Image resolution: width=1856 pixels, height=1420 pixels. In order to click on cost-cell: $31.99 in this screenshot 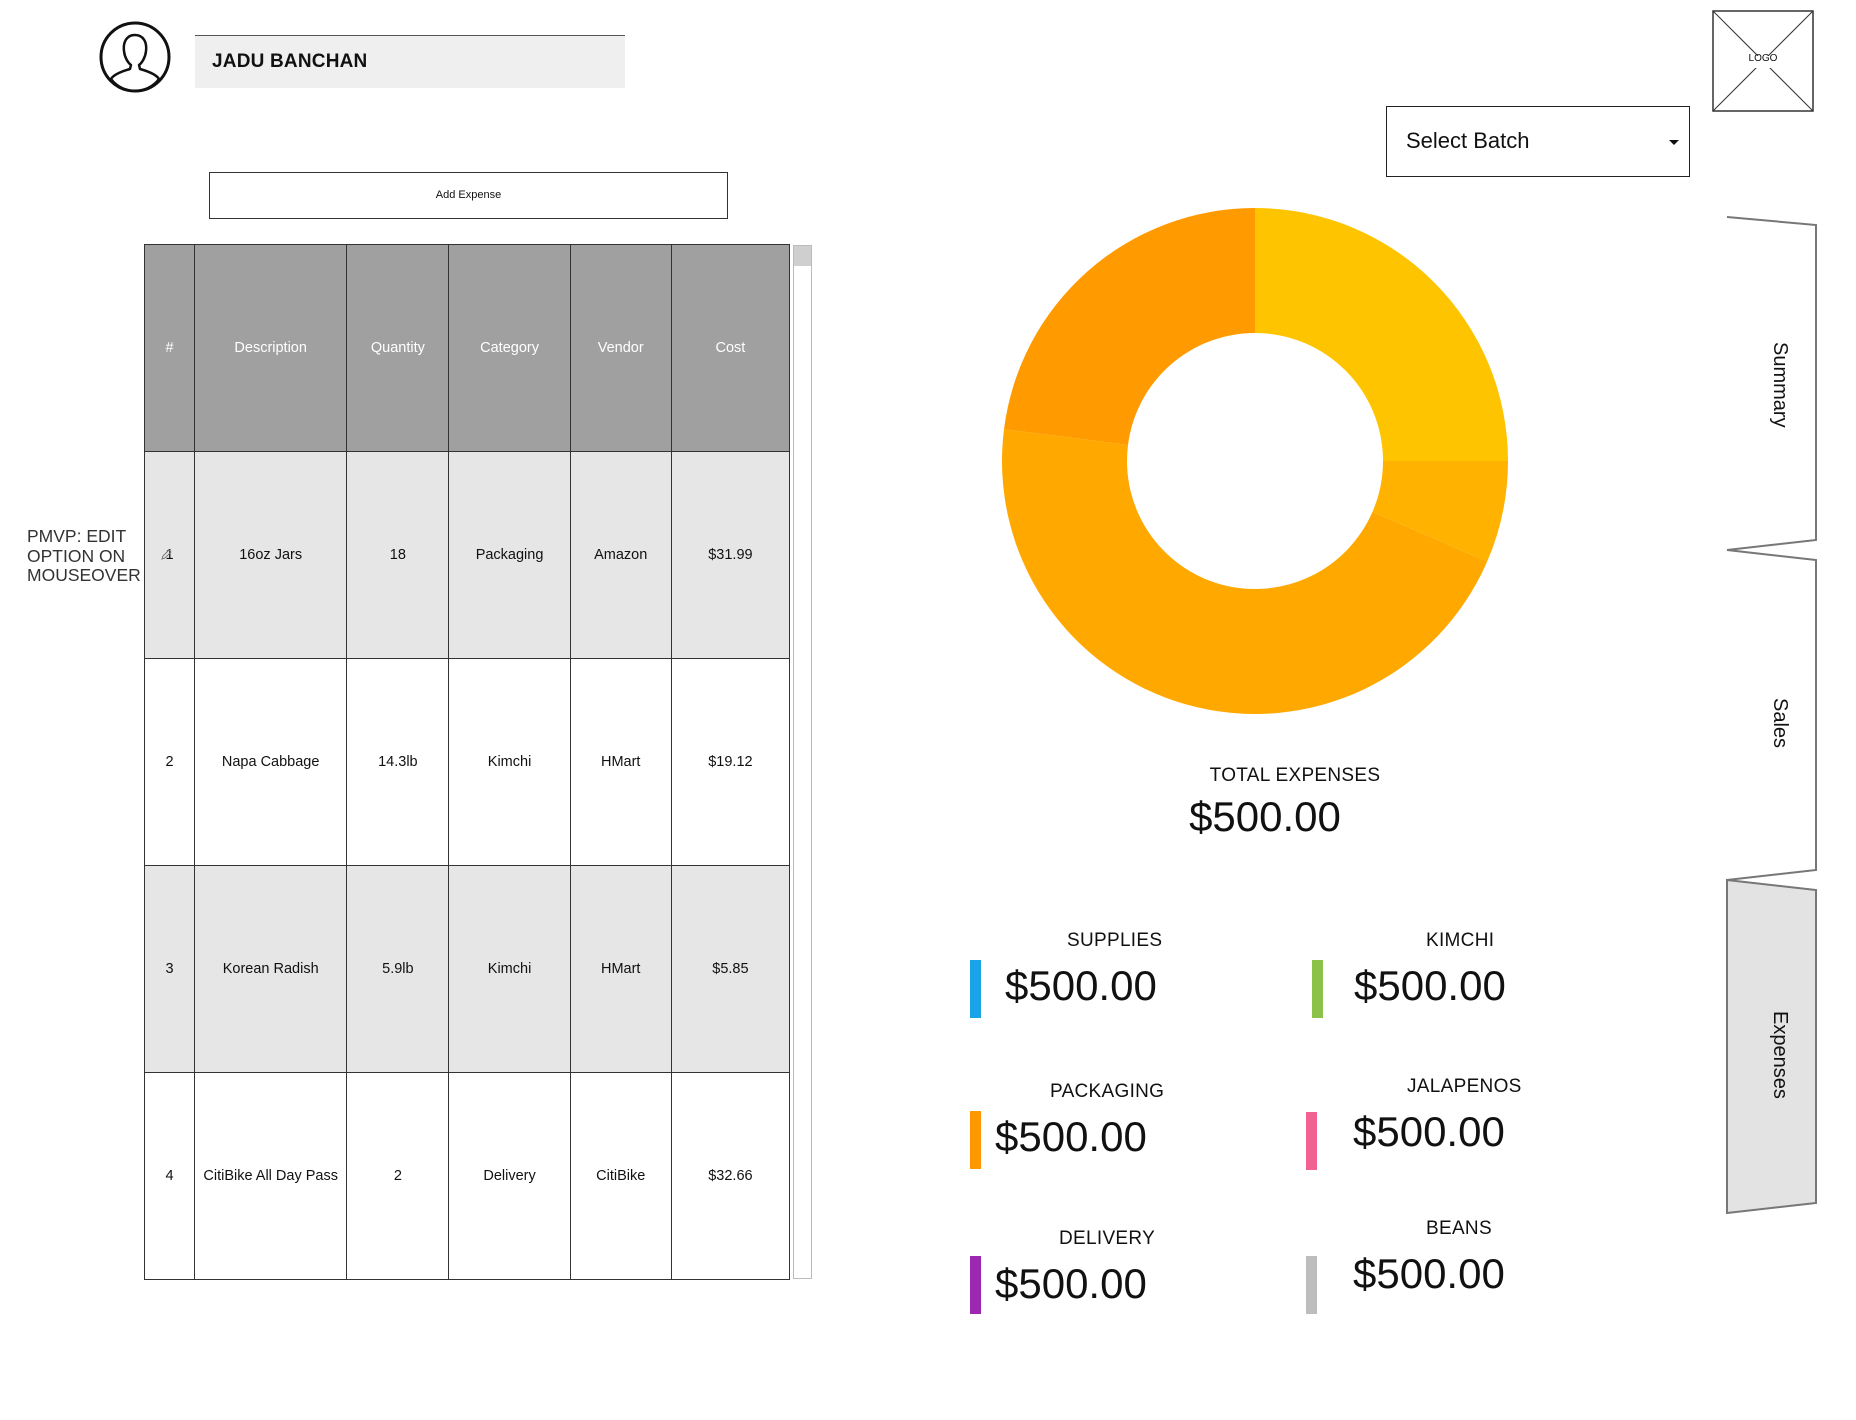, I will do `click(730, 555)`.